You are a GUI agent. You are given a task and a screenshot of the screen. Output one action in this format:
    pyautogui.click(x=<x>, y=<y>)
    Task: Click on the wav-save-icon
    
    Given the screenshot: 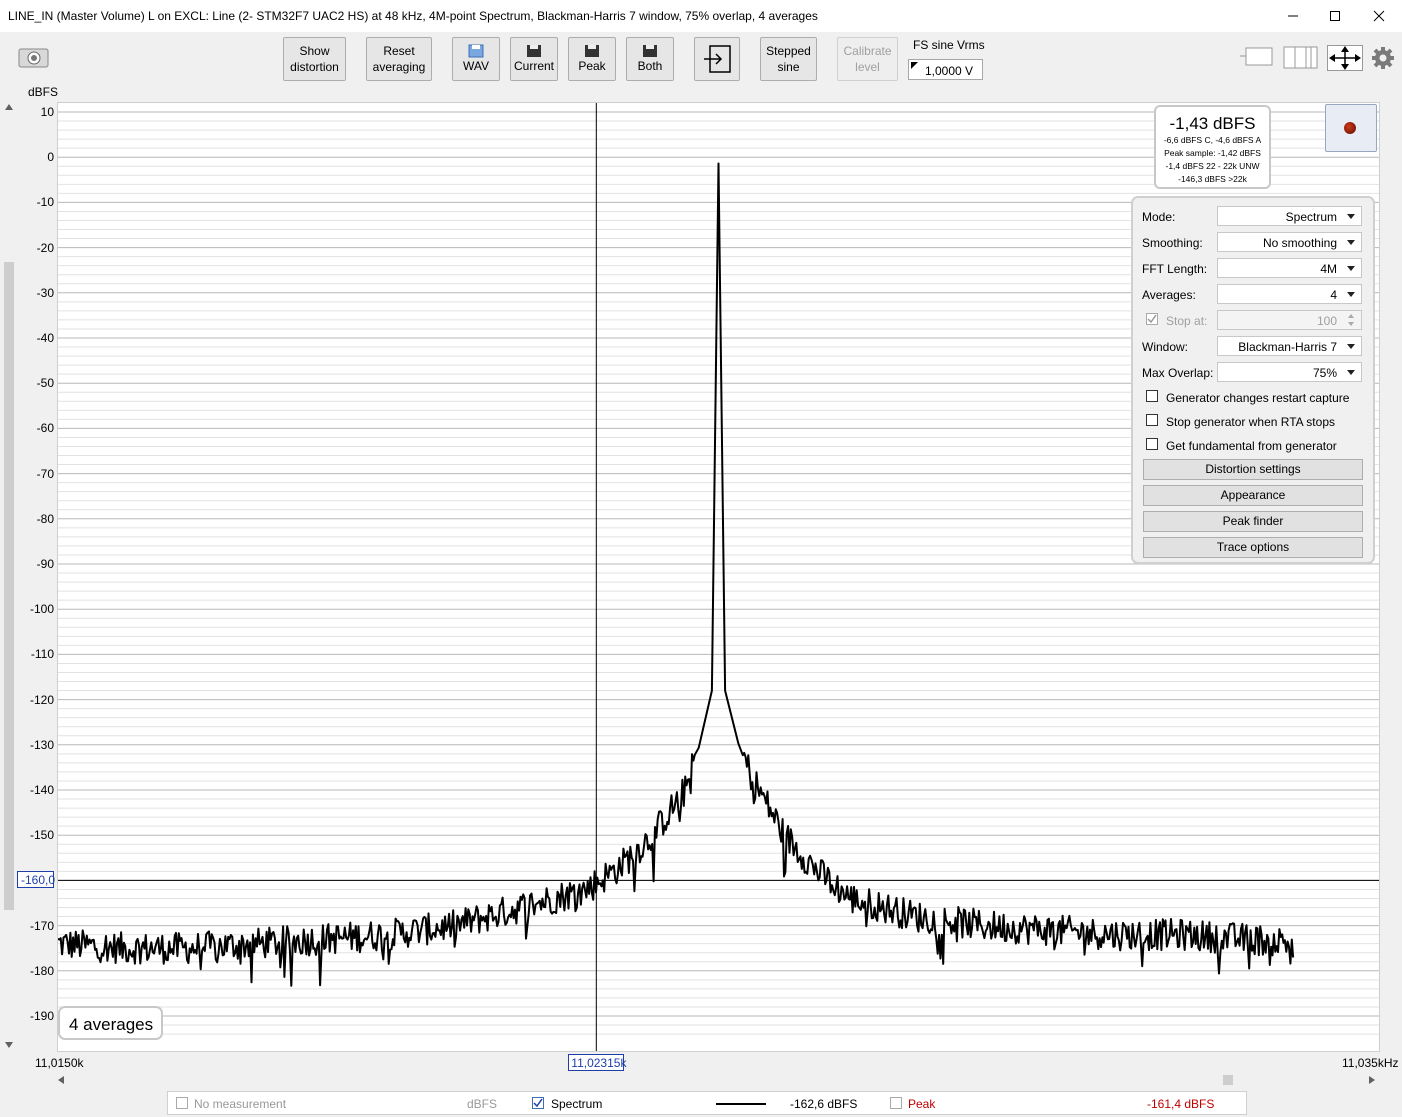 What is the action you would take?
    pyautogui.click(x=476, y=51)
    